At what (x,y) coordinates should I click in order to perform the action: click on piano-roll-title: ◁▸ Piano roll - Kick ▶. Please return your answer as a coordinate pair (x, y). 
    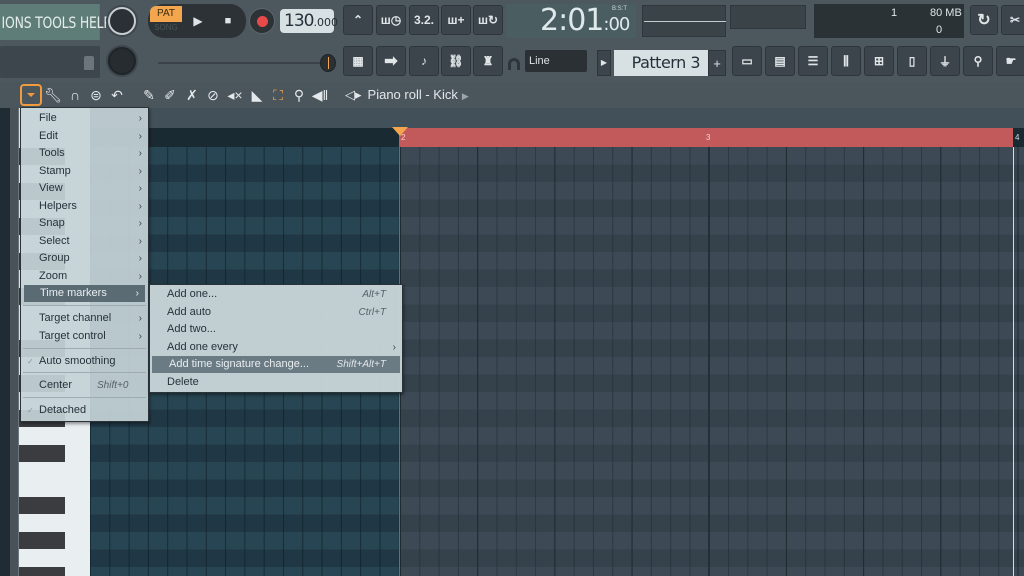
    Looking at the image, I should click on (407, 95).